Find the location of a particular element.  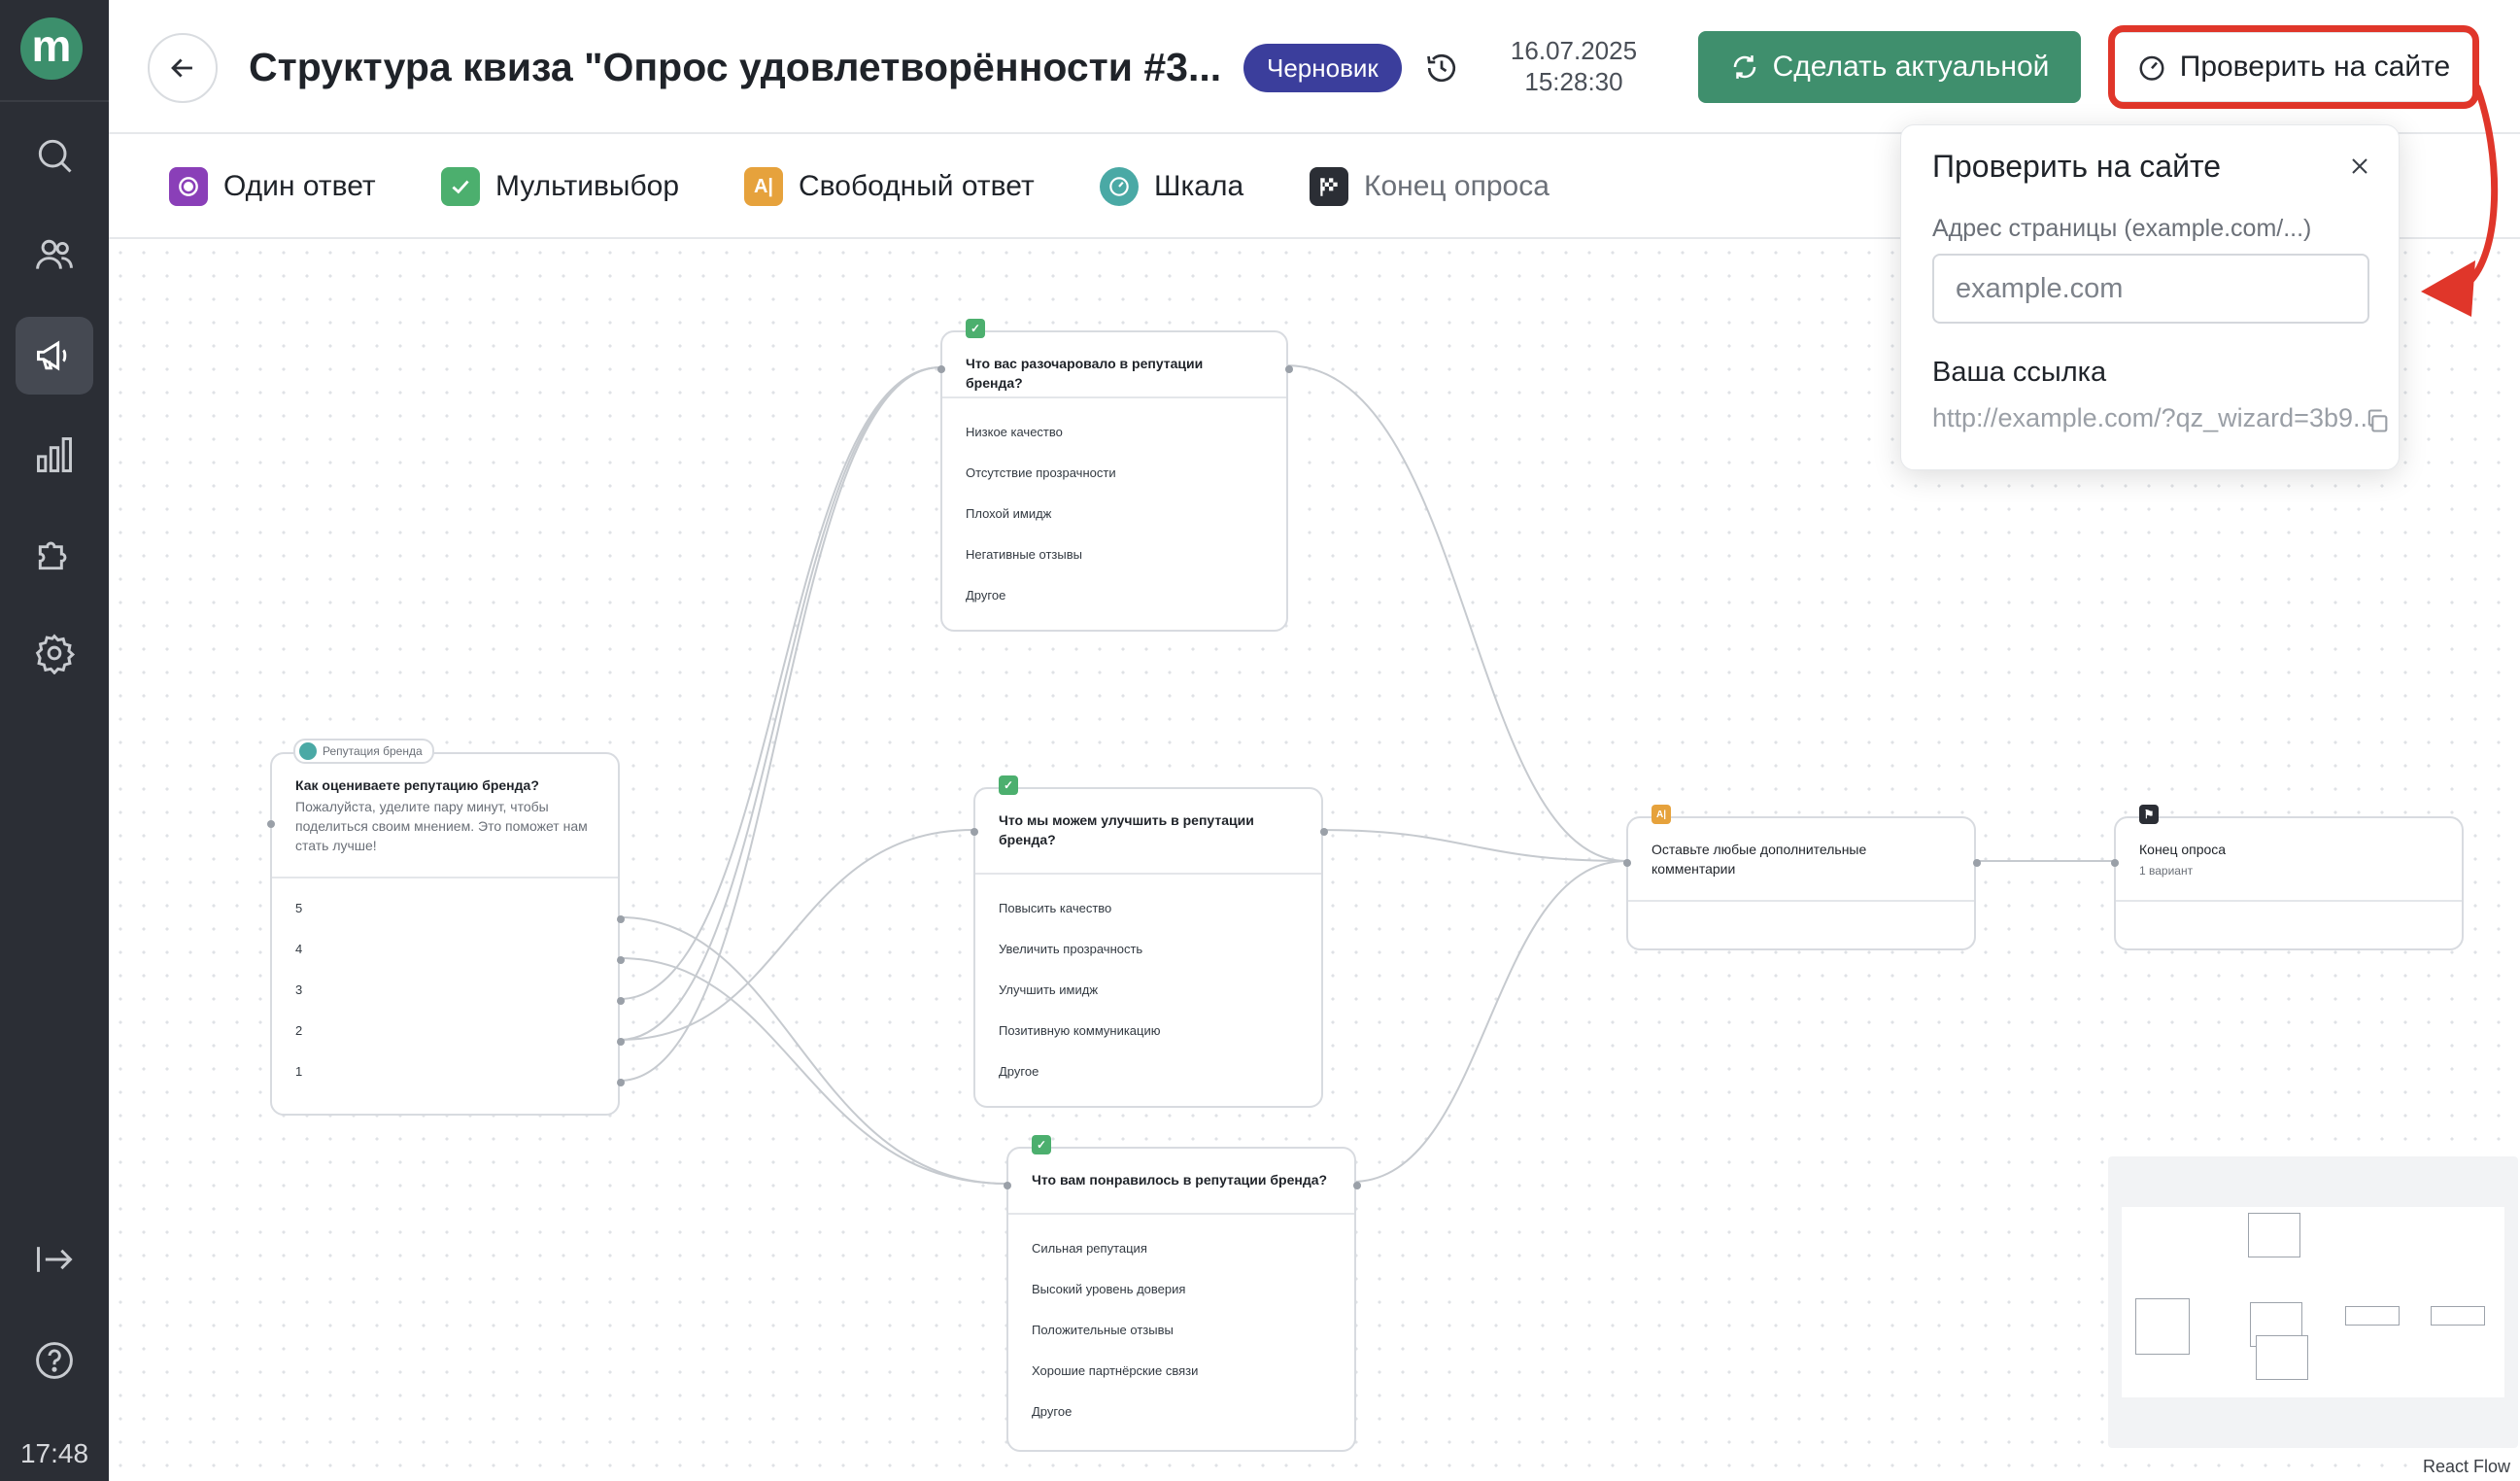

check-on-site-button: Проверить на сайте is located at coordinates (2293, 67).